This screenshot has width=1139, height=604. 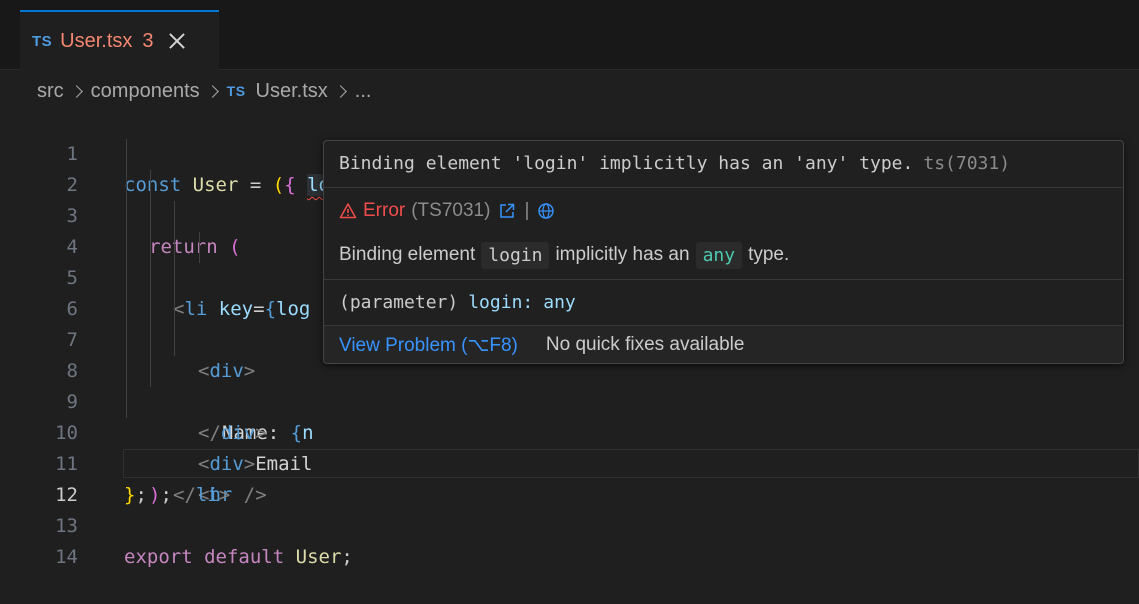 I want to click on signature-type: any, so click(x=559, y=302).